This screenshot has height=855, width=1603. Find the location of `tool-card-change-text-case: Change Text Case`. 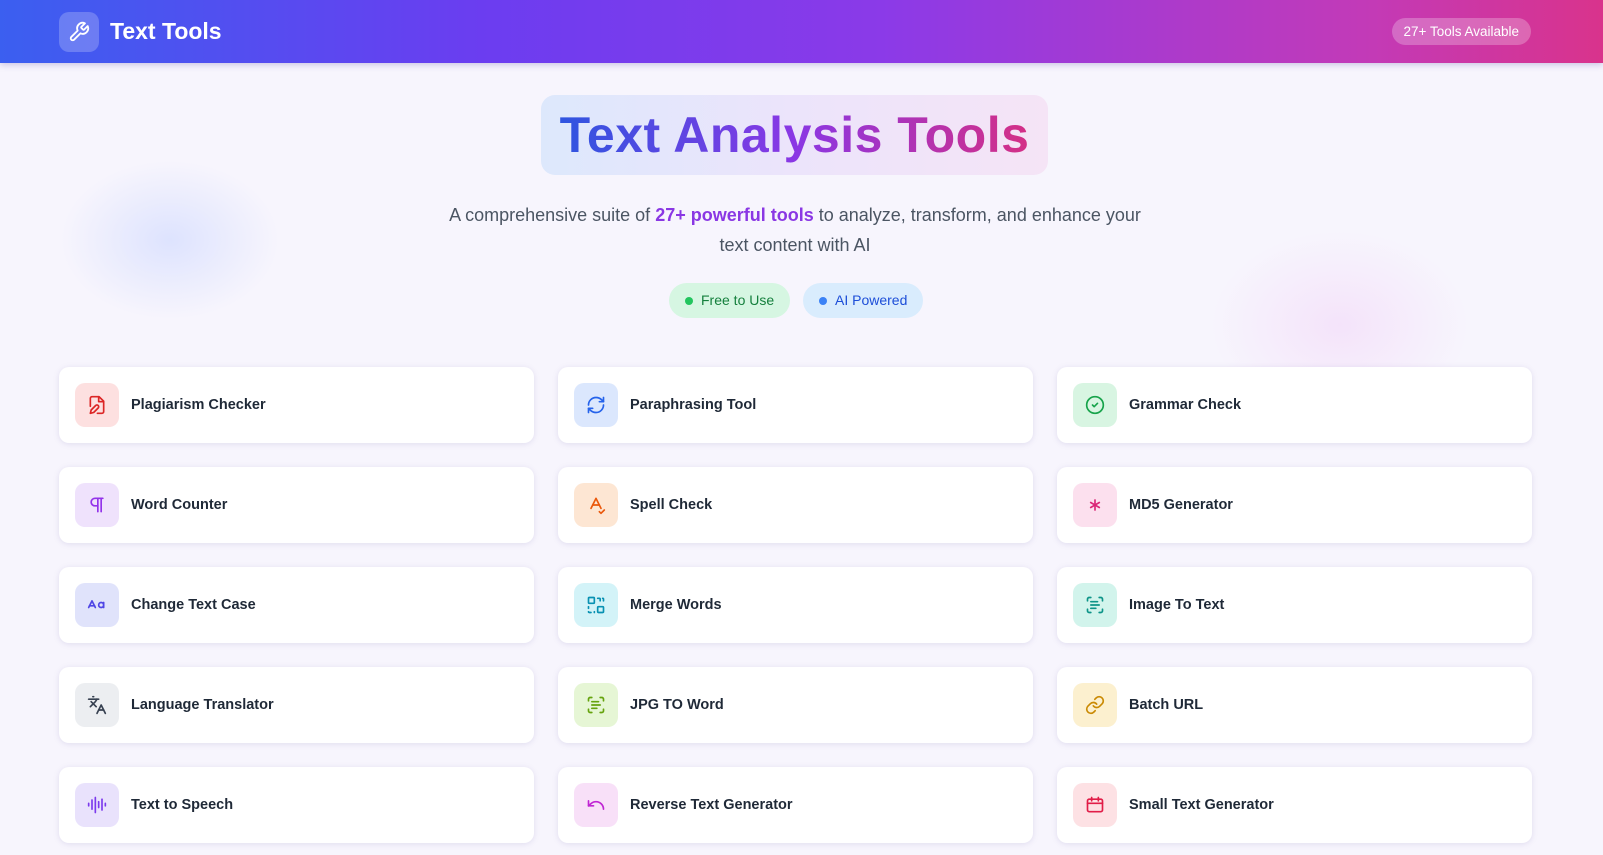

tool-card-change-text-case: Change Text Case is located at coordinates (296, 605).